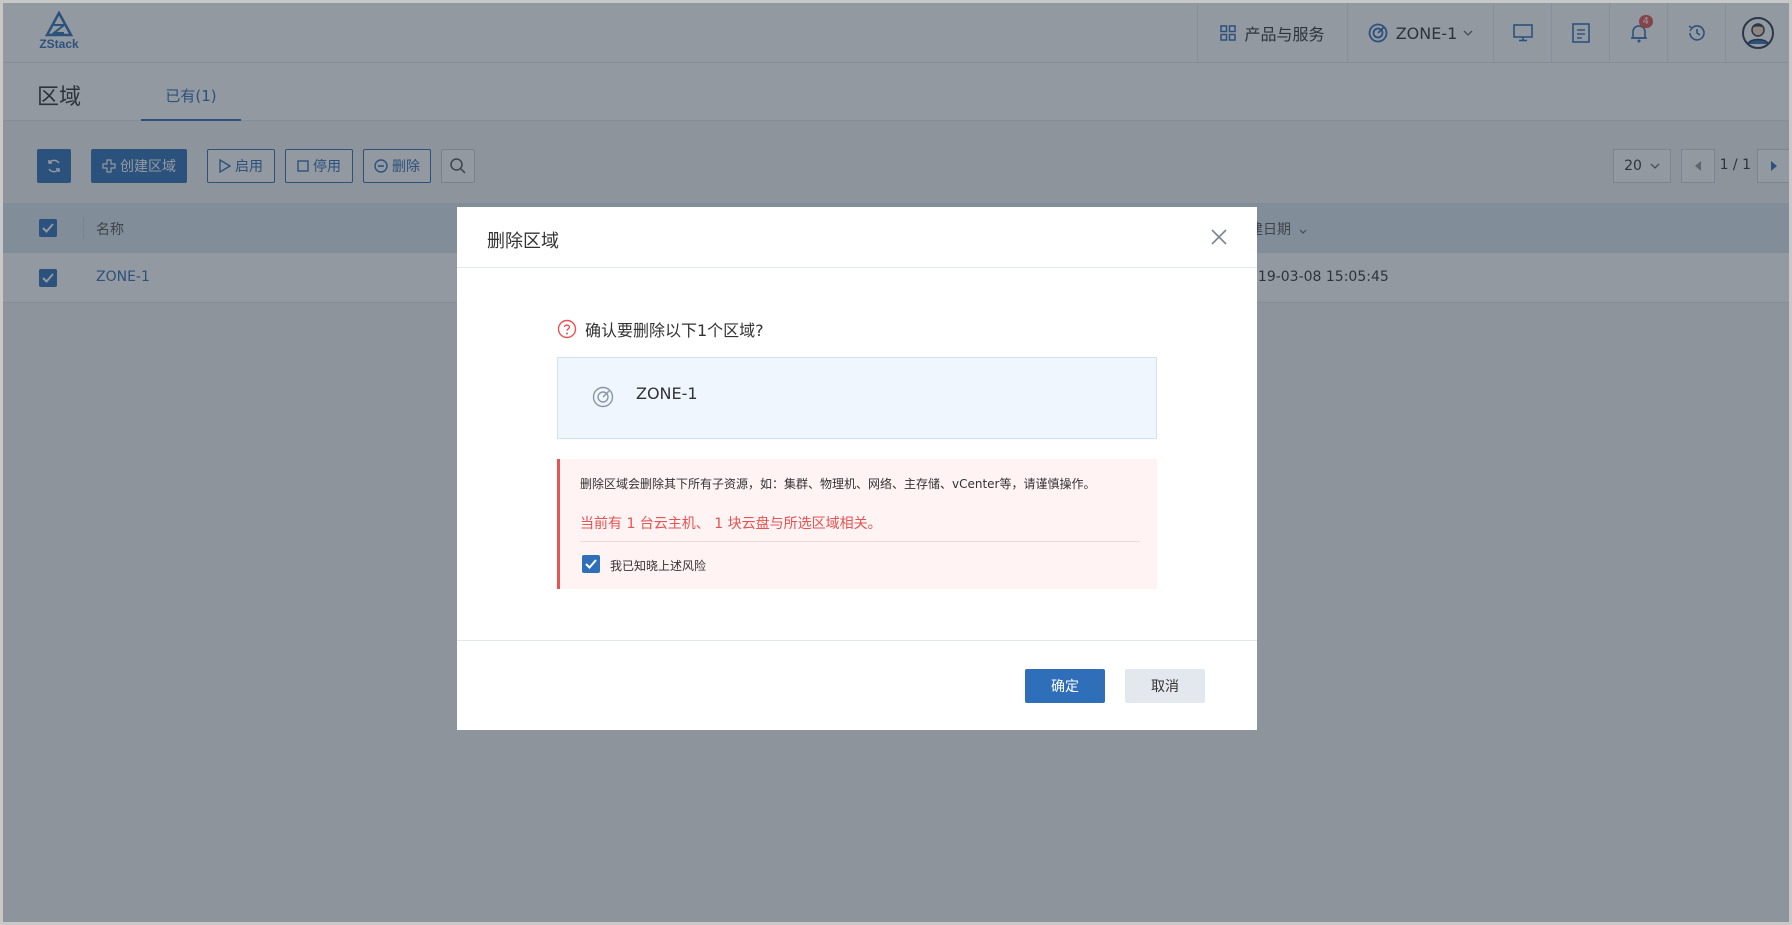 The image size is (1792, 925). Describe the element at coordinates (860, 541) in the screenshot. I see `divider` at that location.